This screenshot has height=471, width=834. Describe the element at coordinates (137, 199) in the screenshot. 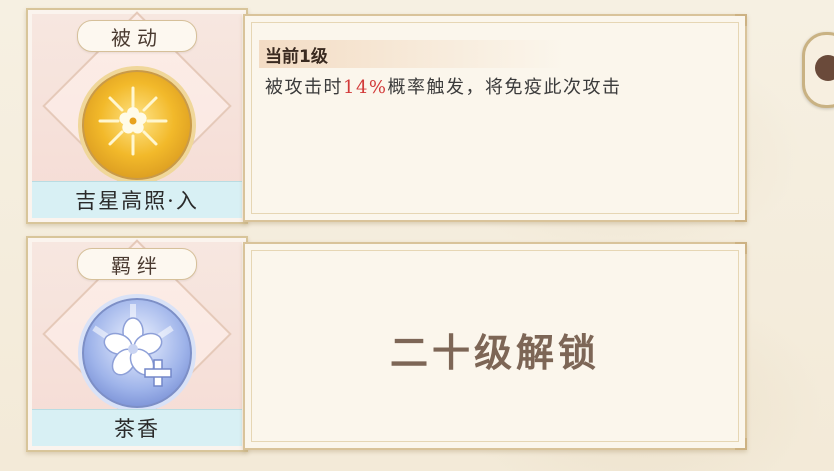

I see `skill-name: 吉星高照·入` at that location.